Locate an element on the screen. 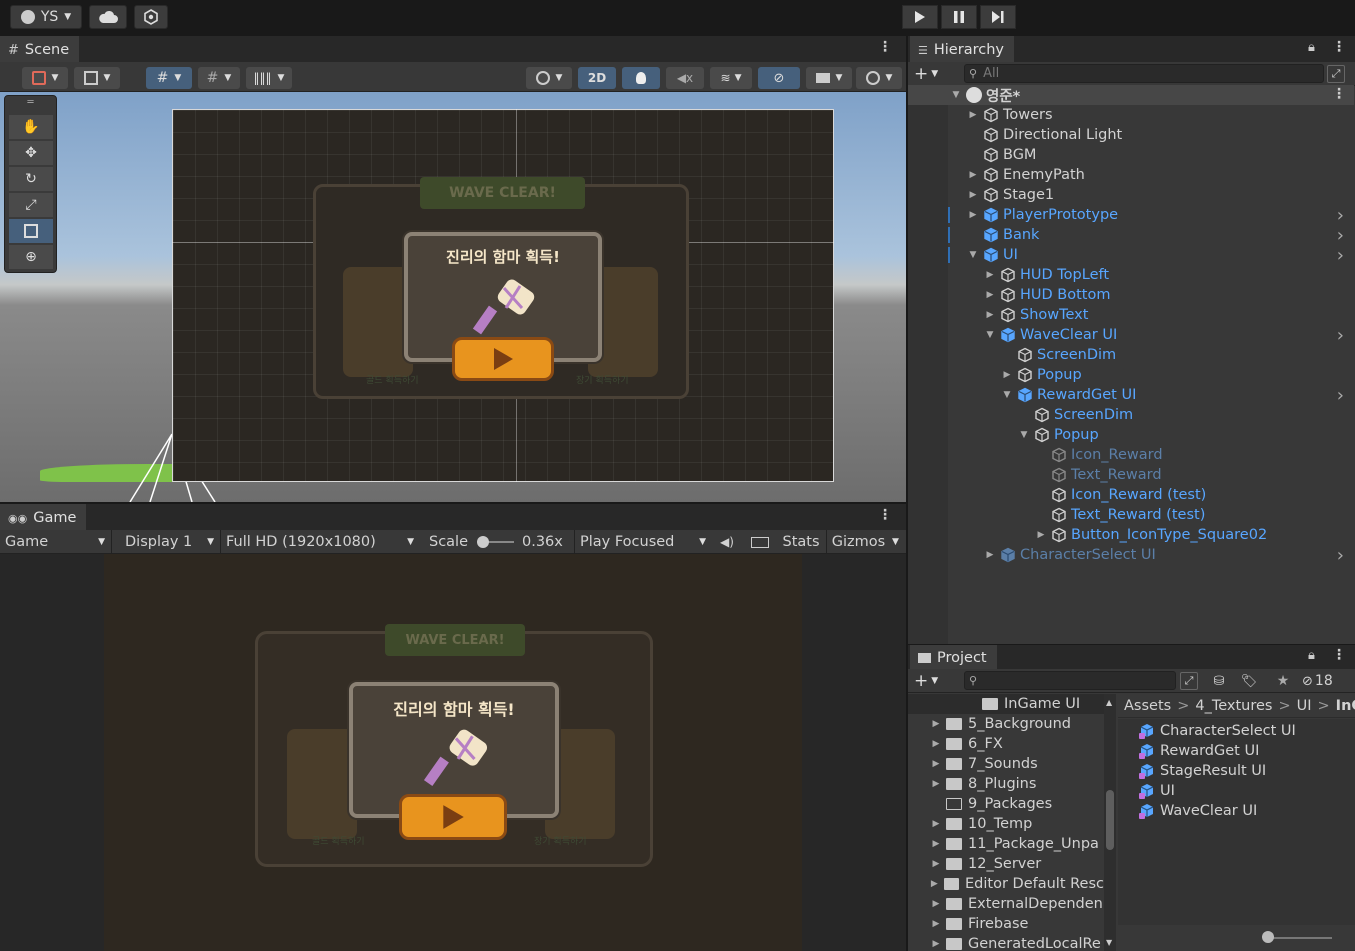  scroll-down-icon: ▼ is located at coordinates (1109, 942).